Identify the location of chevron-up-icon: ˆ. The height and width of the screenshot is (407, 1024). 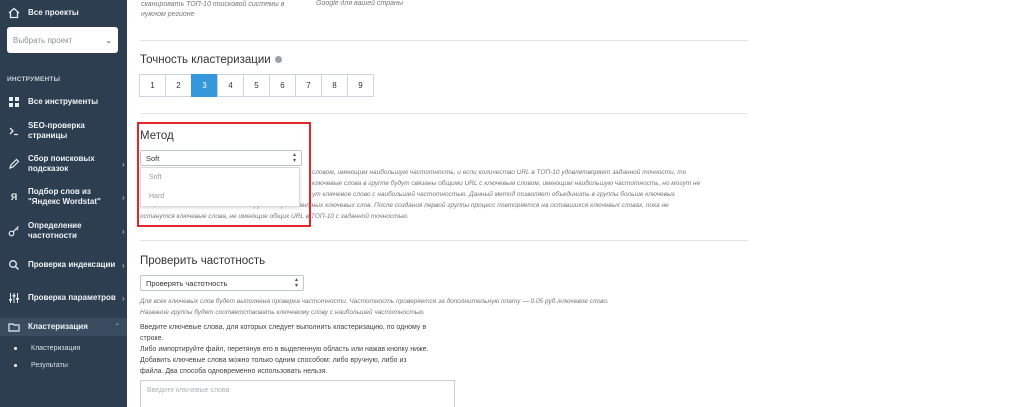
(117, 327).